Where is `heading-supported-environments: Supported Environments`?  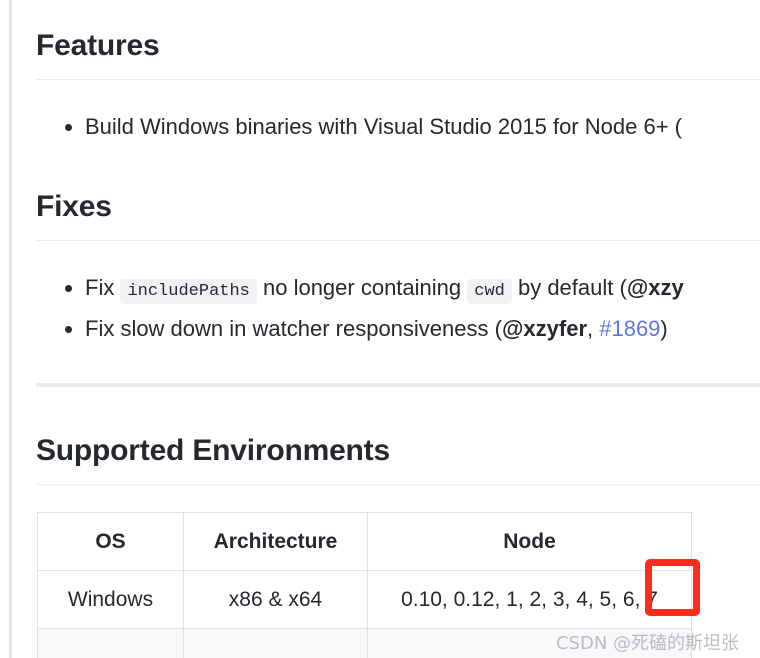
heading-supported-environments: Supported Environments is located at coordinates (213, 450).